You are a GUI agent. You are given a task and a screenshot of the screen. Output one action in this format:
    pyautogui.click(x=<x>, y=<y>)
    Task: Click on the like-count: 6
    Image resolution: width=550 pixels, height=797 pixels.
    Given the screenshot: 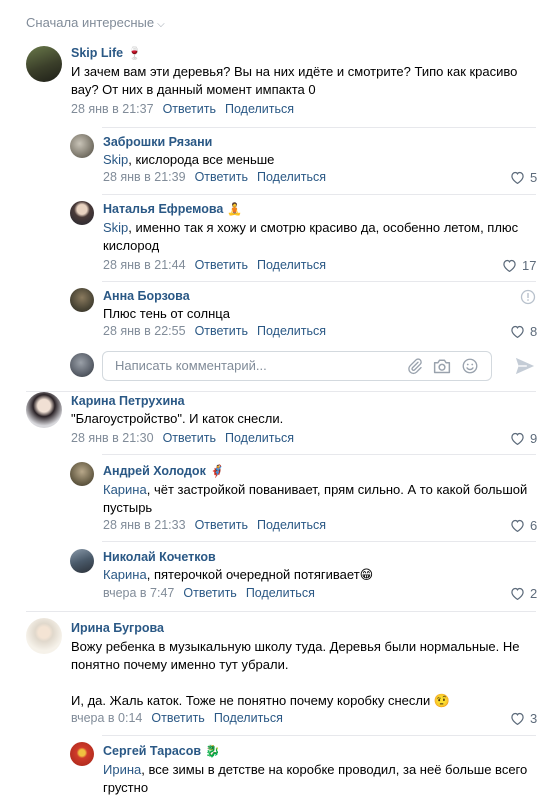 What is the action you would take?
    pyautogui.click(x=534, y=525)
    